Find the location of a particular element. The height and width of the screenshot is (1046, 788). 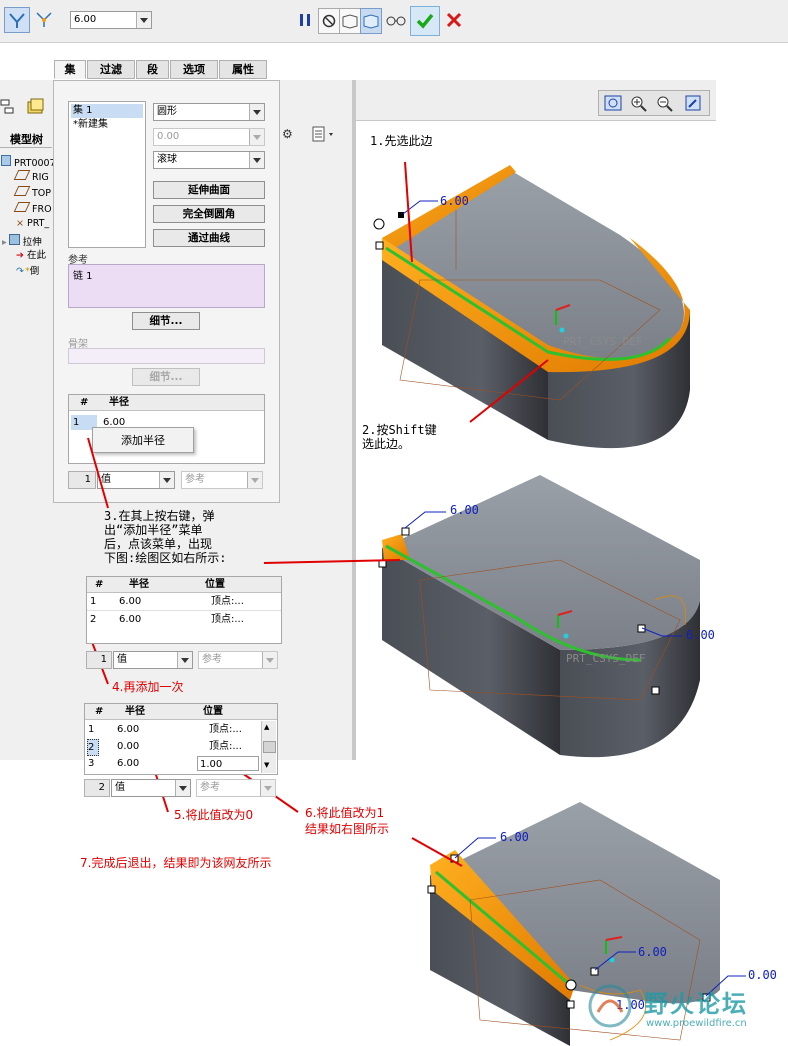

watermark-logo-icon is located at coordinates (610, 1006).